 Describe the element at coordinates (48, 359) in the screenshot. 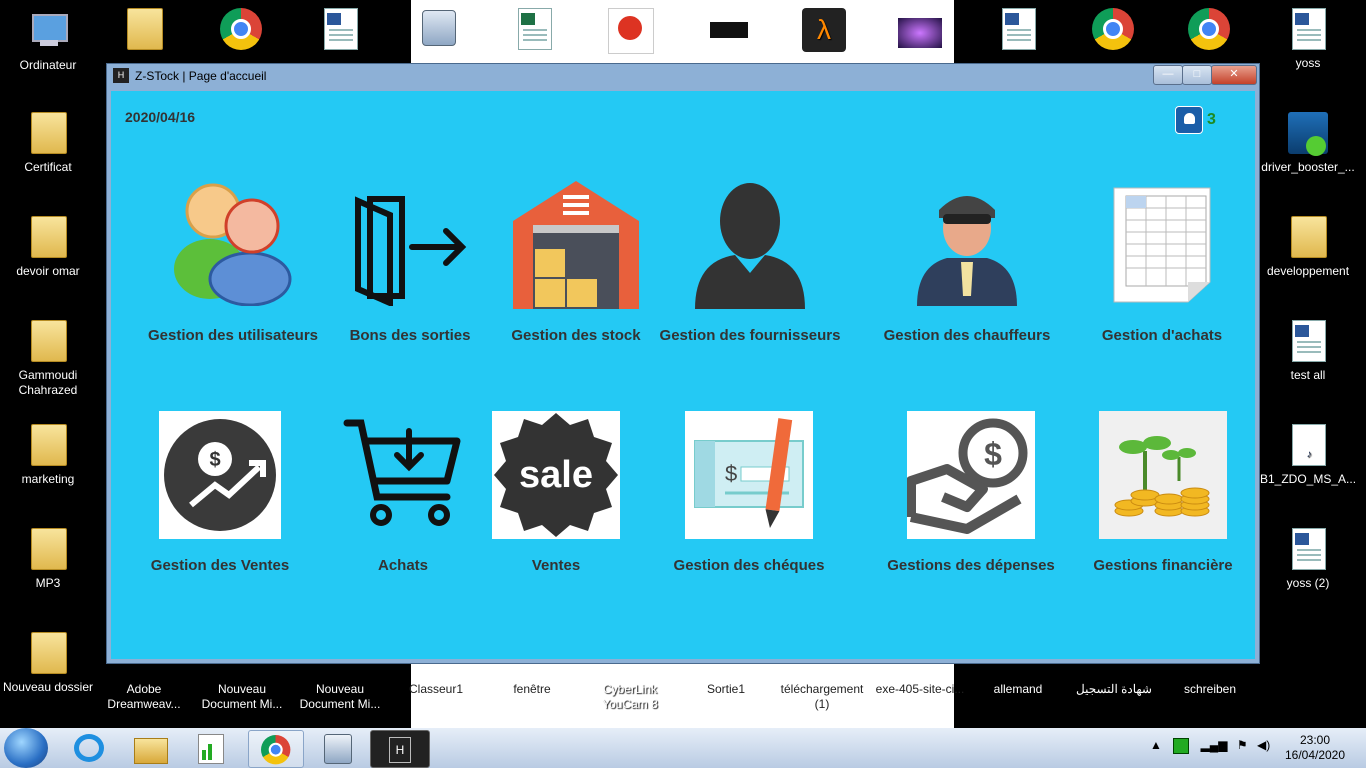

I see `desktop-icon-gammoudi: Gammoudi Chahrazed` at that location.